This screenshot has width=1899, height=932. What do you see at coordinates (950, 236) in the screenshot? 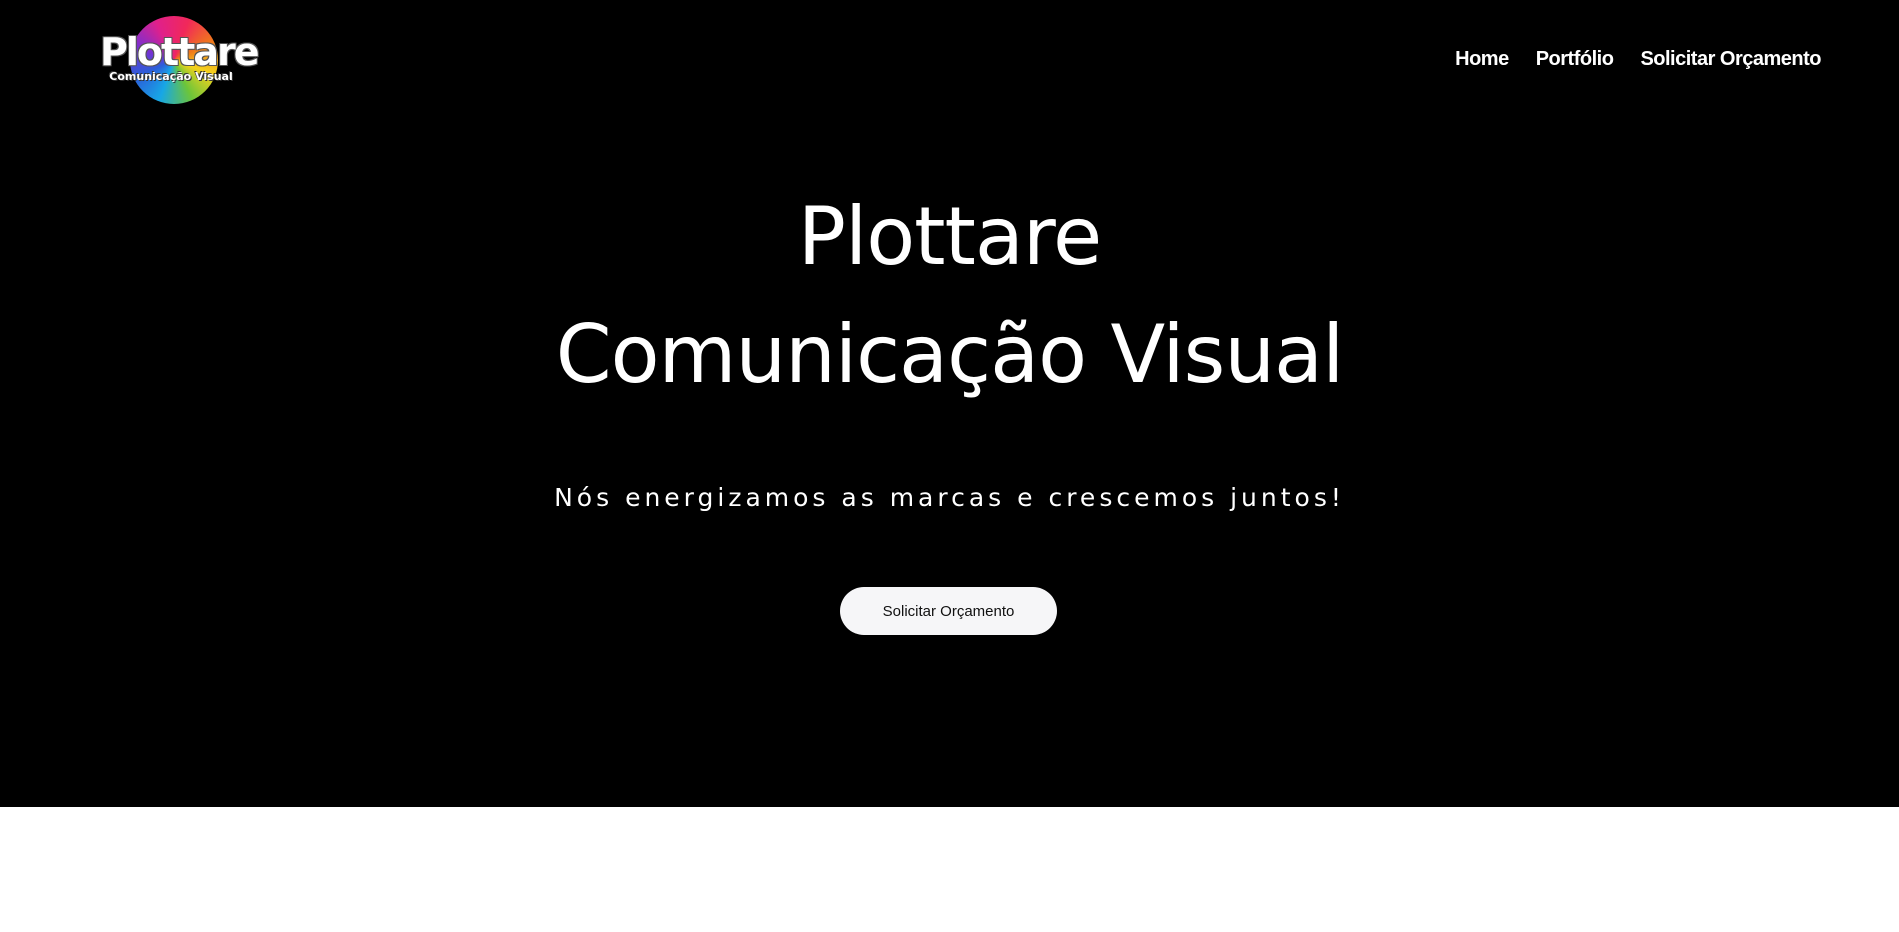
I see `hero-title-line1: Plottare` at bounding box center [950, 236].